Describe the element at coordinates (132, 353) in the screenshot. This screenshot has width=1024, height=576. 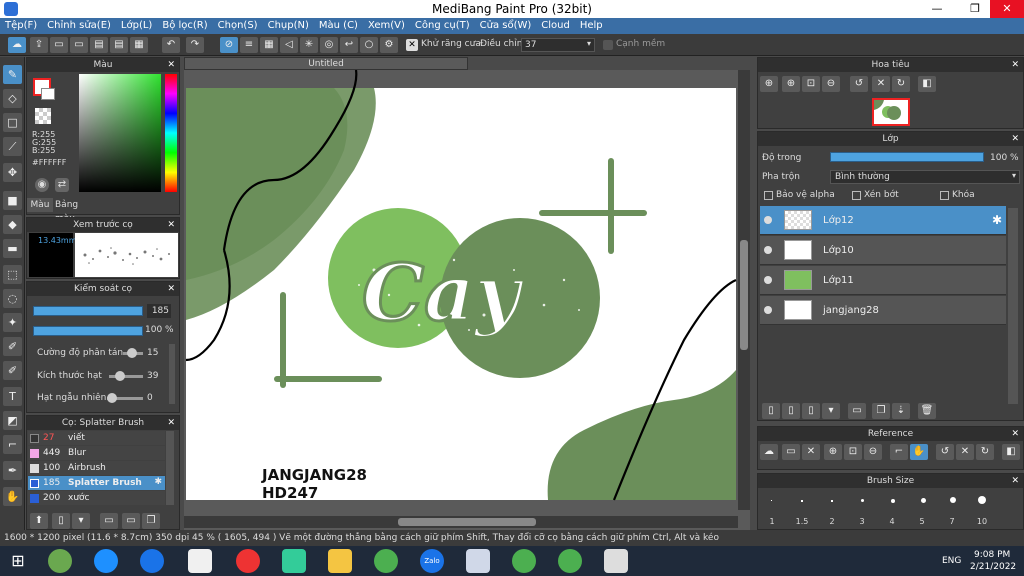
I see `scatter-slider` at that location.